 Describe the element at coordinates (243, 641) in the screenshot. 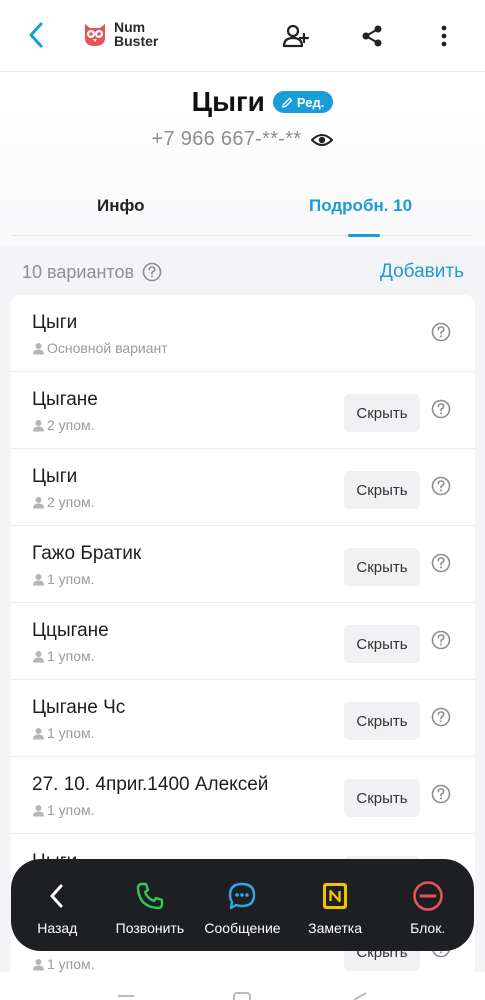

I see `variant-row: Ццыгане 1 упом. Скрыть` at that location.